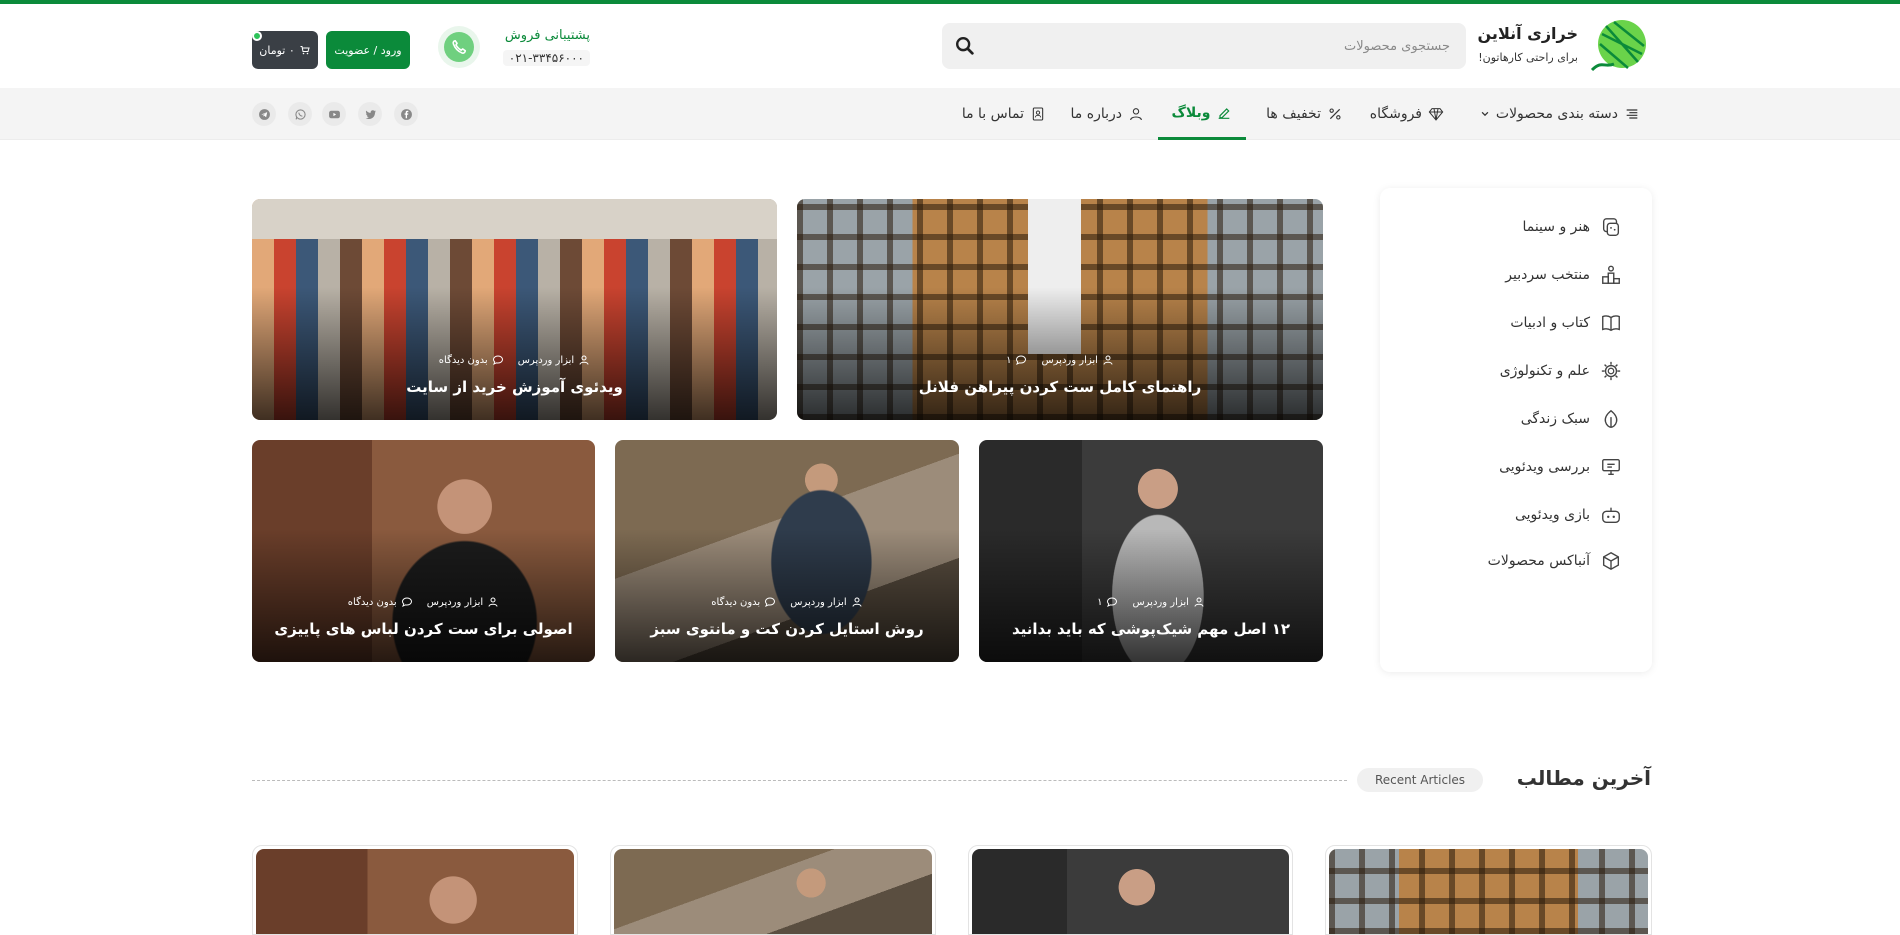 This screenshot has width=1900, height=935. What do you see at coordinates (459, 47) in the screenshot?
I see `phone-icon` at bounding box center [459, 47].